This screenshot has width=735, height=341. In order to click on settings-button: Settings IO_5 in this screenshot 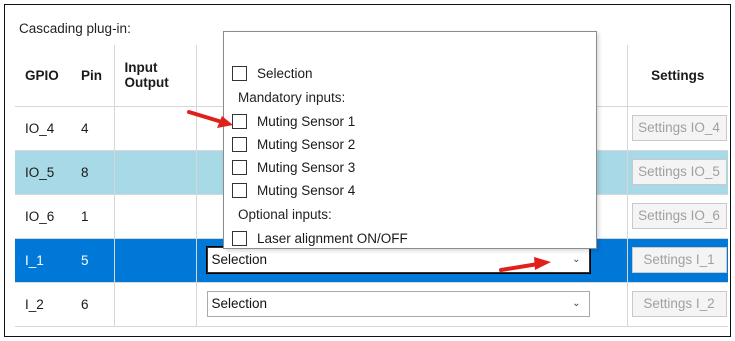, I will do `click(679, 172)`.